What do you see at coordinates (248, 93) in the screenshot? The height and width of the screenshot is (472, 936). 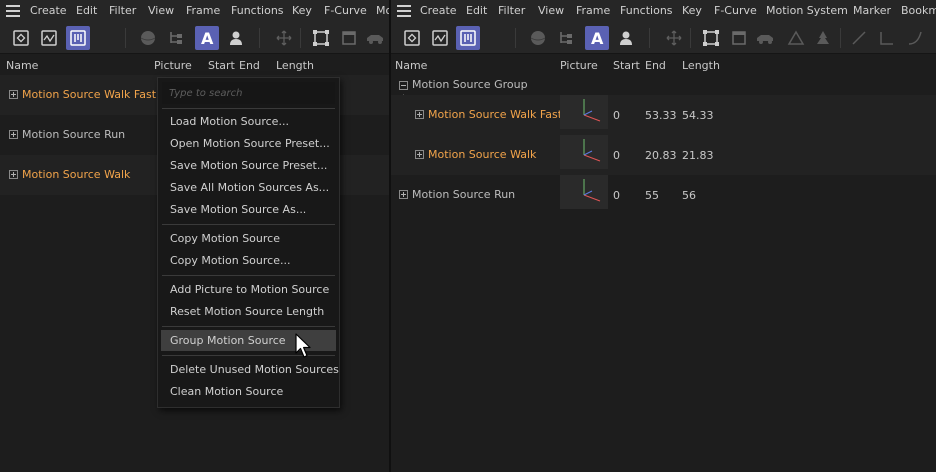 I see `menu-search-input` at bounding box center [248, 93].